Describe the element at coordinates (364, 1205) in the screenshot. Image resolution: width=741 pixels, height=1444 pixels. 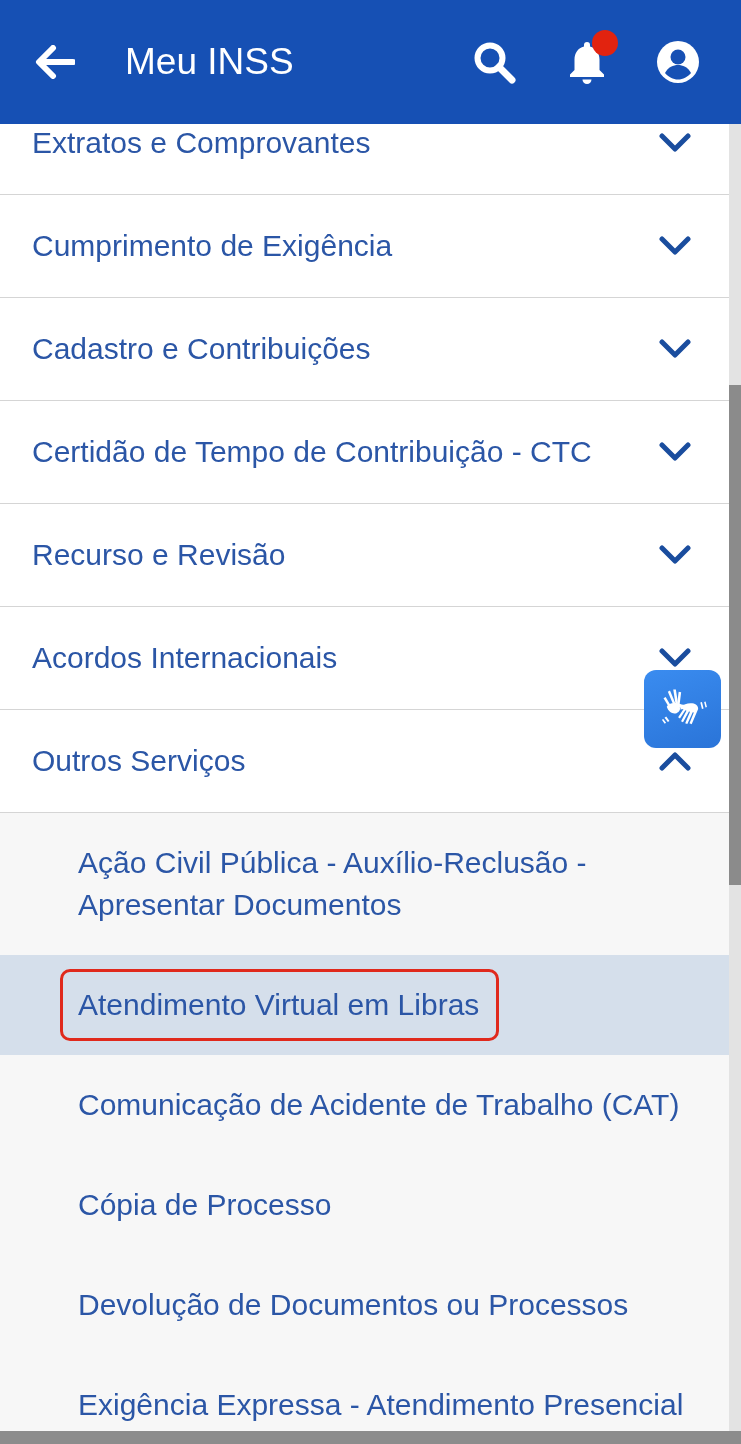
I see `submenu-item: Cópia de Processo` at that location.